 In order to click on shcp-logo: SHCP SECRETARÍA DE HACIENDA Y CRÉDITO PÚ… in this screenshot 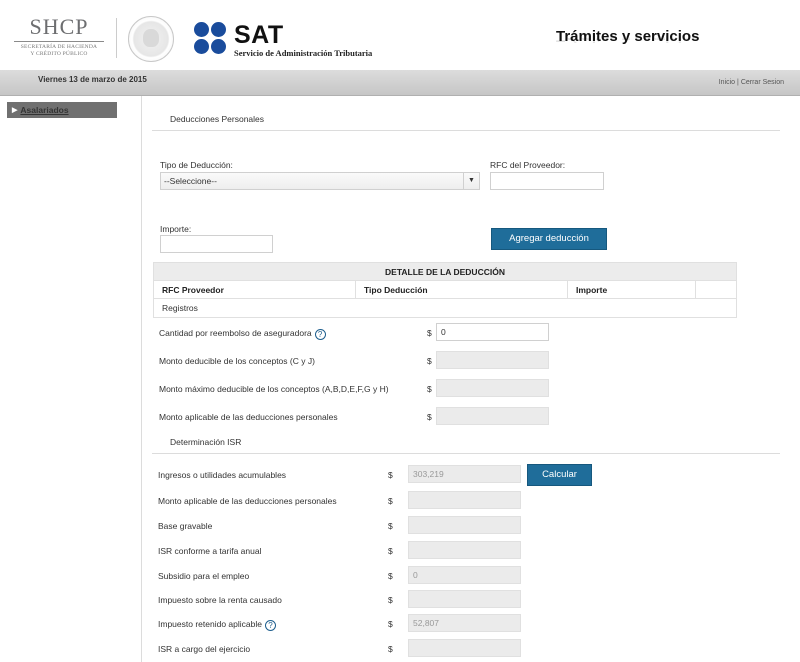, I will do `click(59, 37)`.